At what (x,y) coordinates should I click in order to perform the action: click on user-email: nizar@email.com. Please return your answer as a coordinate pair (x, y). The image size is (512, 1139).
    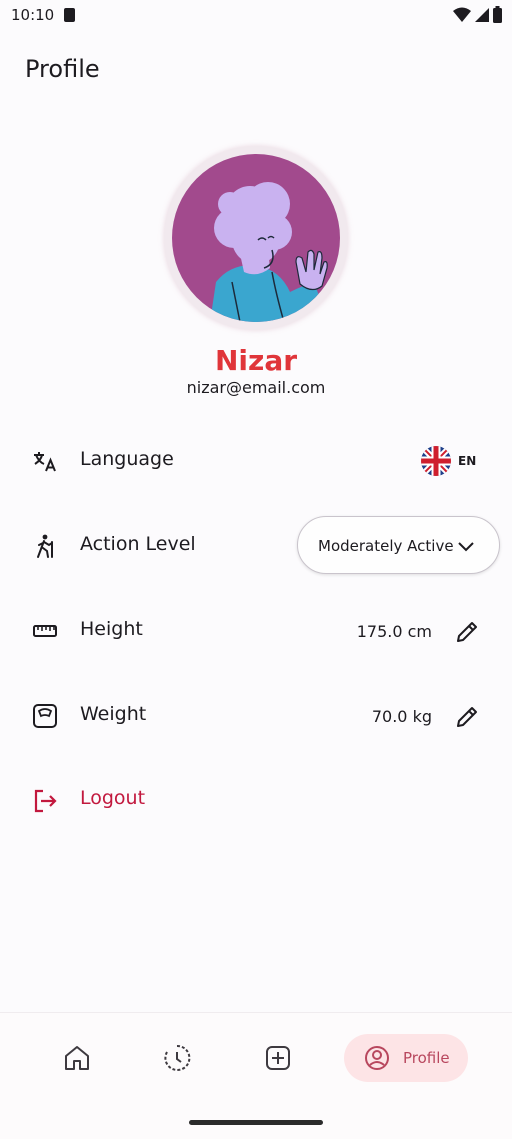
    Looking at the image, I should click on (256, 387).